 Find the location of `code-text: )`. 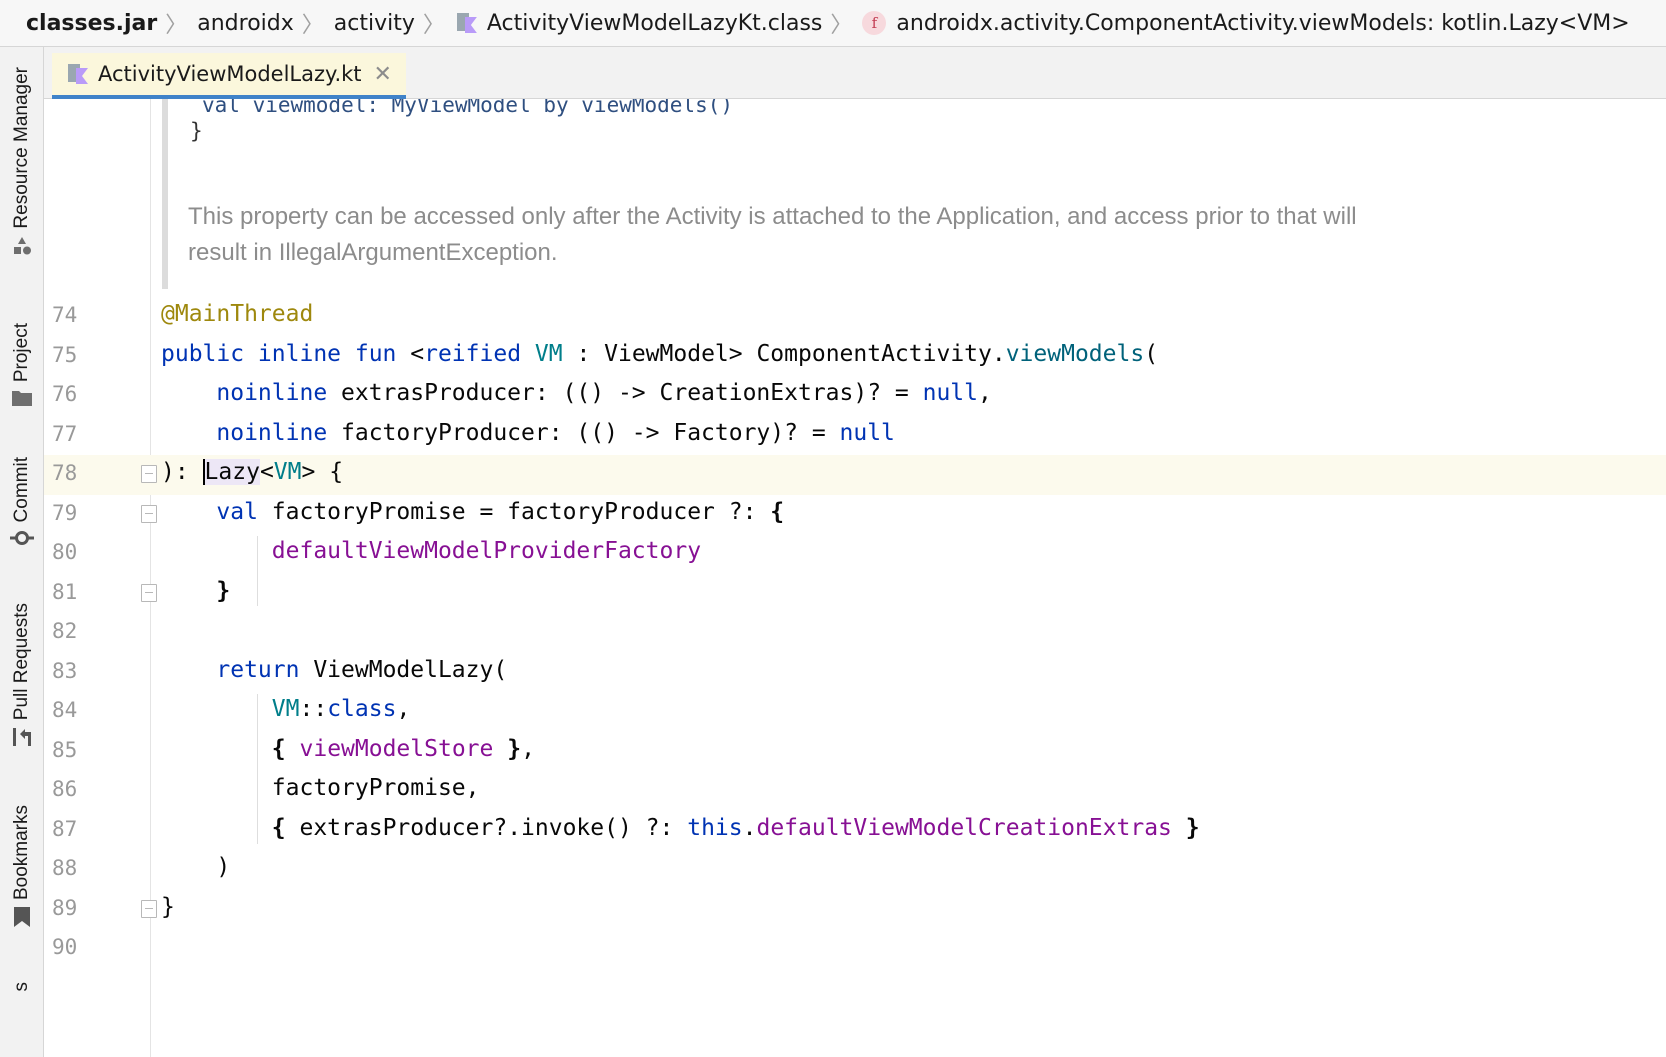

code-text: ) is located at coordinates (196, 867).